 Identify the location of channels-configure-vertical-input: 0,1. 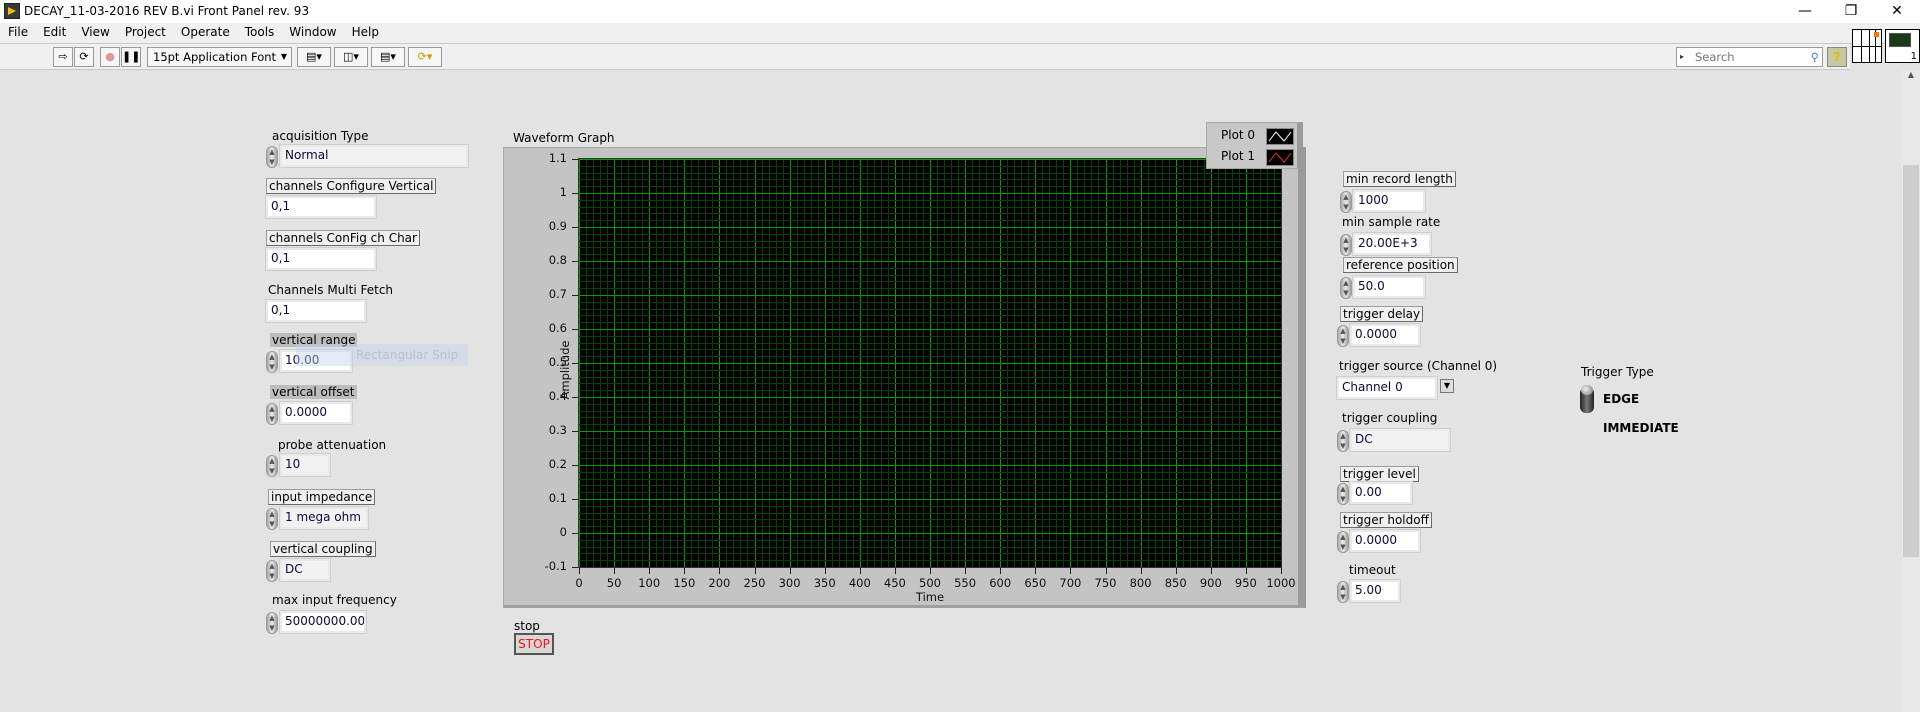
(321, 207).